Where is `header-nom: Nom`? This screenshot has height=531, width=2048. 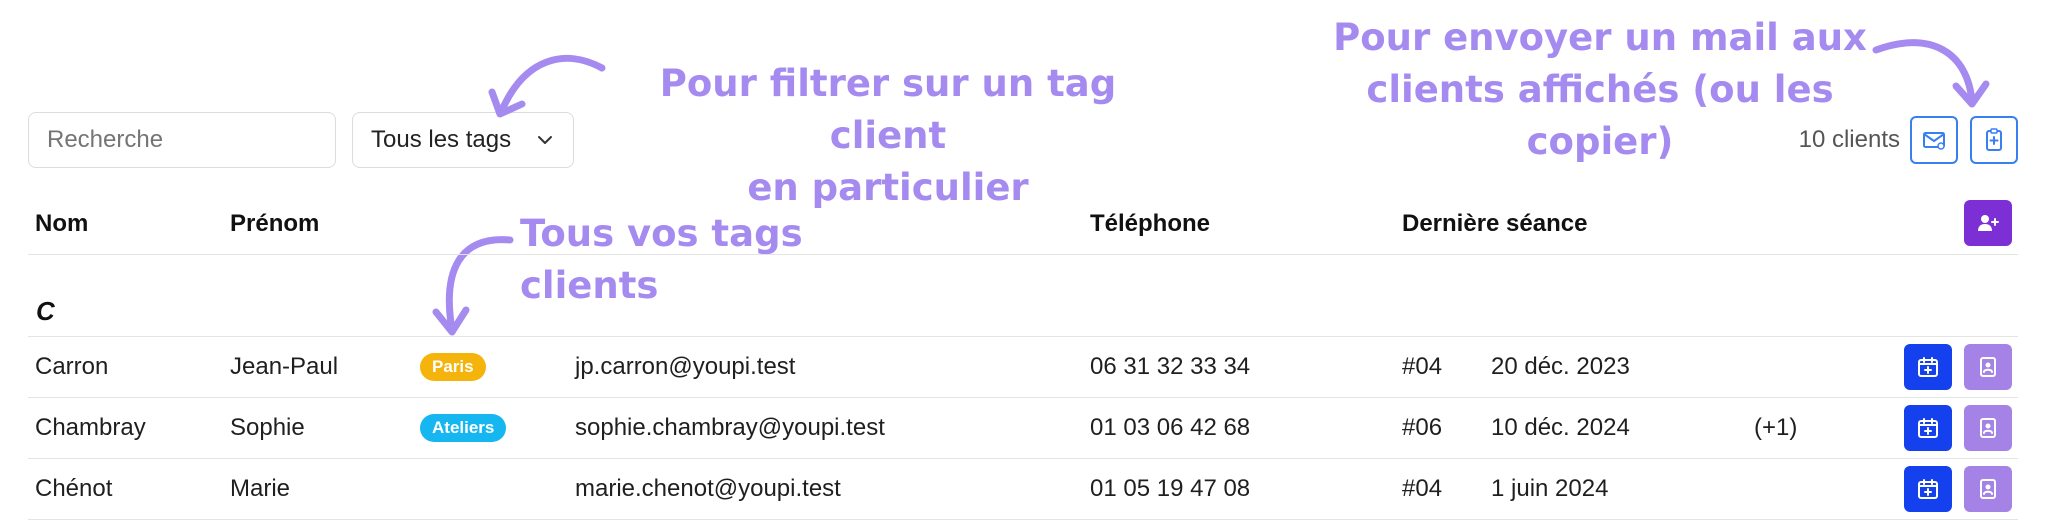
header-nom: Nom is located at coordinates (62, 223).